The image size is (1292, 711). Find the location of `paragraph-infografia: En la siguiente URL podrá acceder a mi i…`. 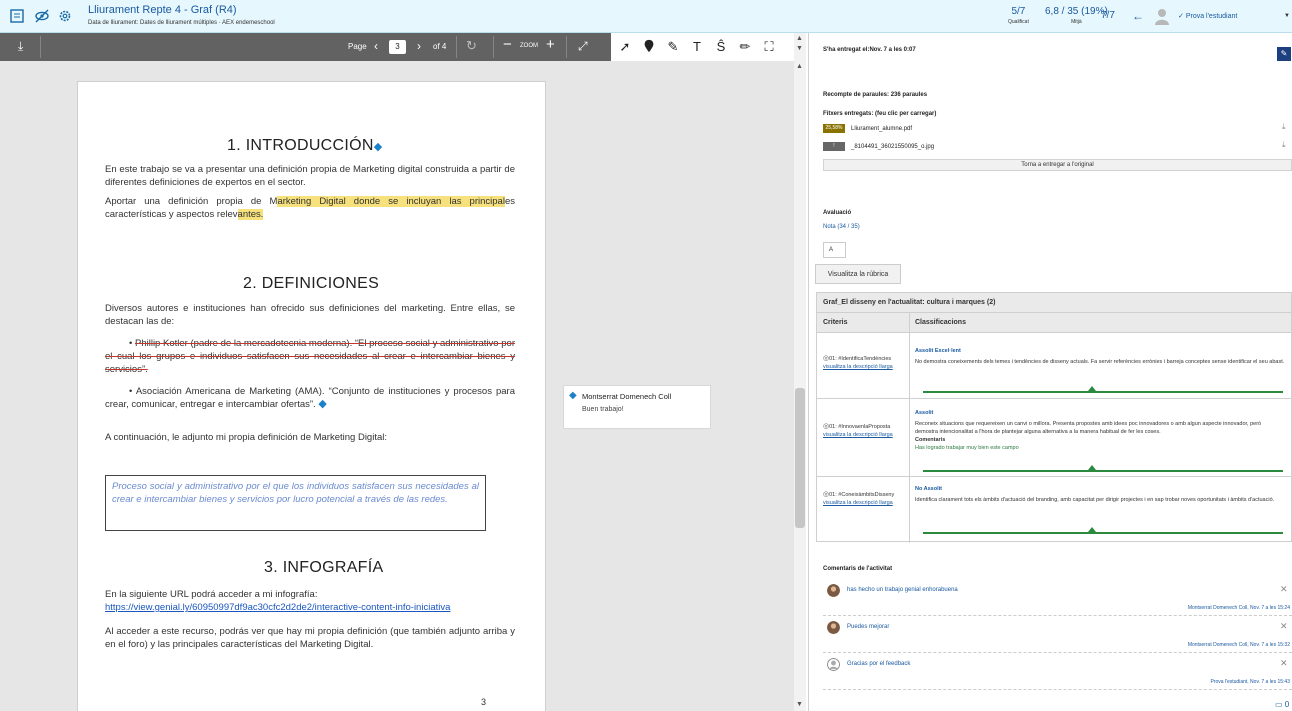

paragraph-infografia: En la siguiente URL podrá acceder a mi i… is located at coordinates (278, 601).